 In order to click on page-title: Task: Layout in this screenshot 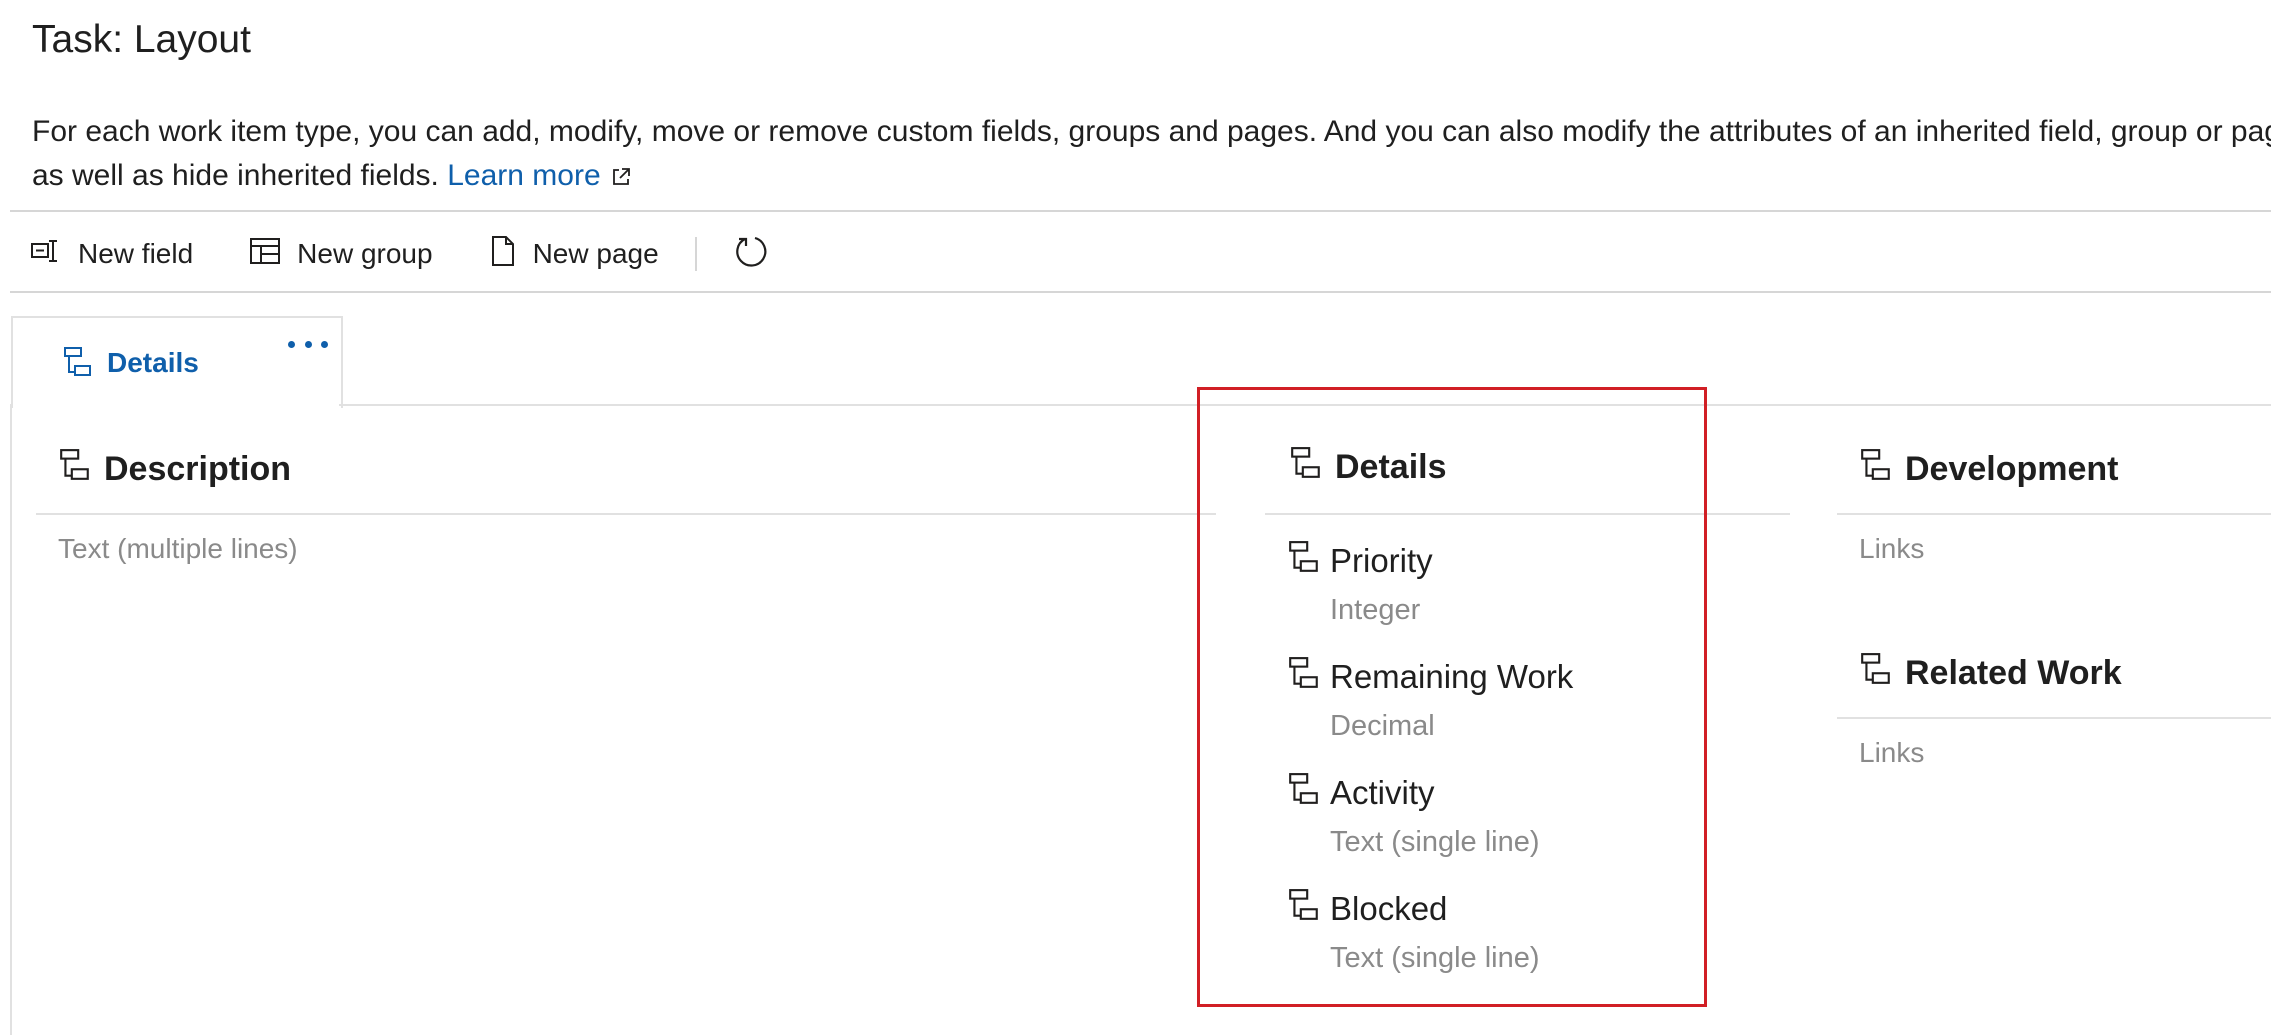, I will do `click(141, 39)`.